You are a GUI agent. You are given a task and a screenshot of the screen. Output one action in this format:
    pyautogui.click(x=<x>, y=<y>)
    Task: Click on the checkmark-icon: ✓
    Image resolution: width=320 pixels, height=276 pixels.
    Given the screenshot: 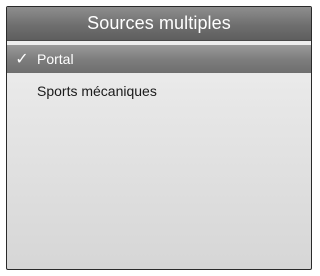 What is the action you would take?
    pyautogui.click(x=22, y=59)
    